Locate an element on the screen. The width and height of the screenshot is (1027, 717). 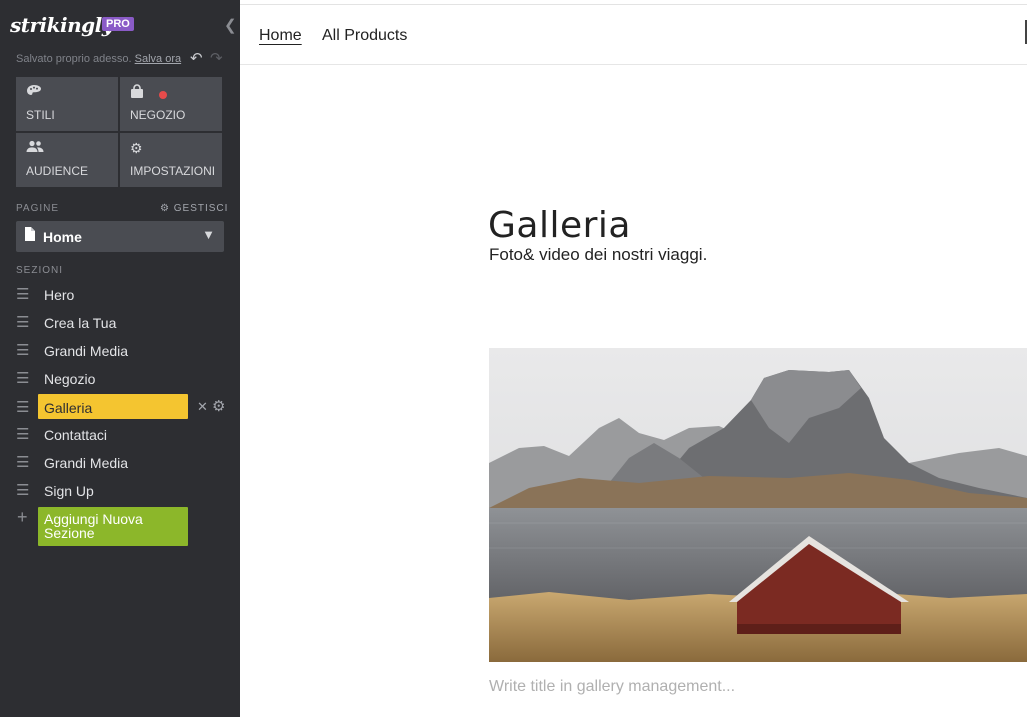
add-section-label: Aggiungi Nuova Sezione is located at coordinates (93, 526).